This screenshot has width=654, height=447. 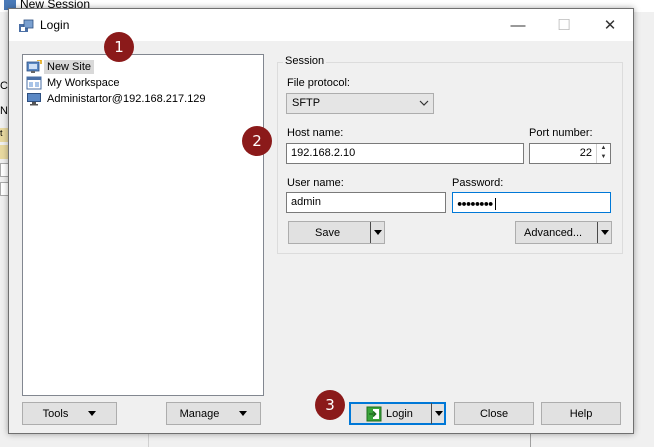 I want to click on step-badge-1: 1, so click(x=119, y=47).